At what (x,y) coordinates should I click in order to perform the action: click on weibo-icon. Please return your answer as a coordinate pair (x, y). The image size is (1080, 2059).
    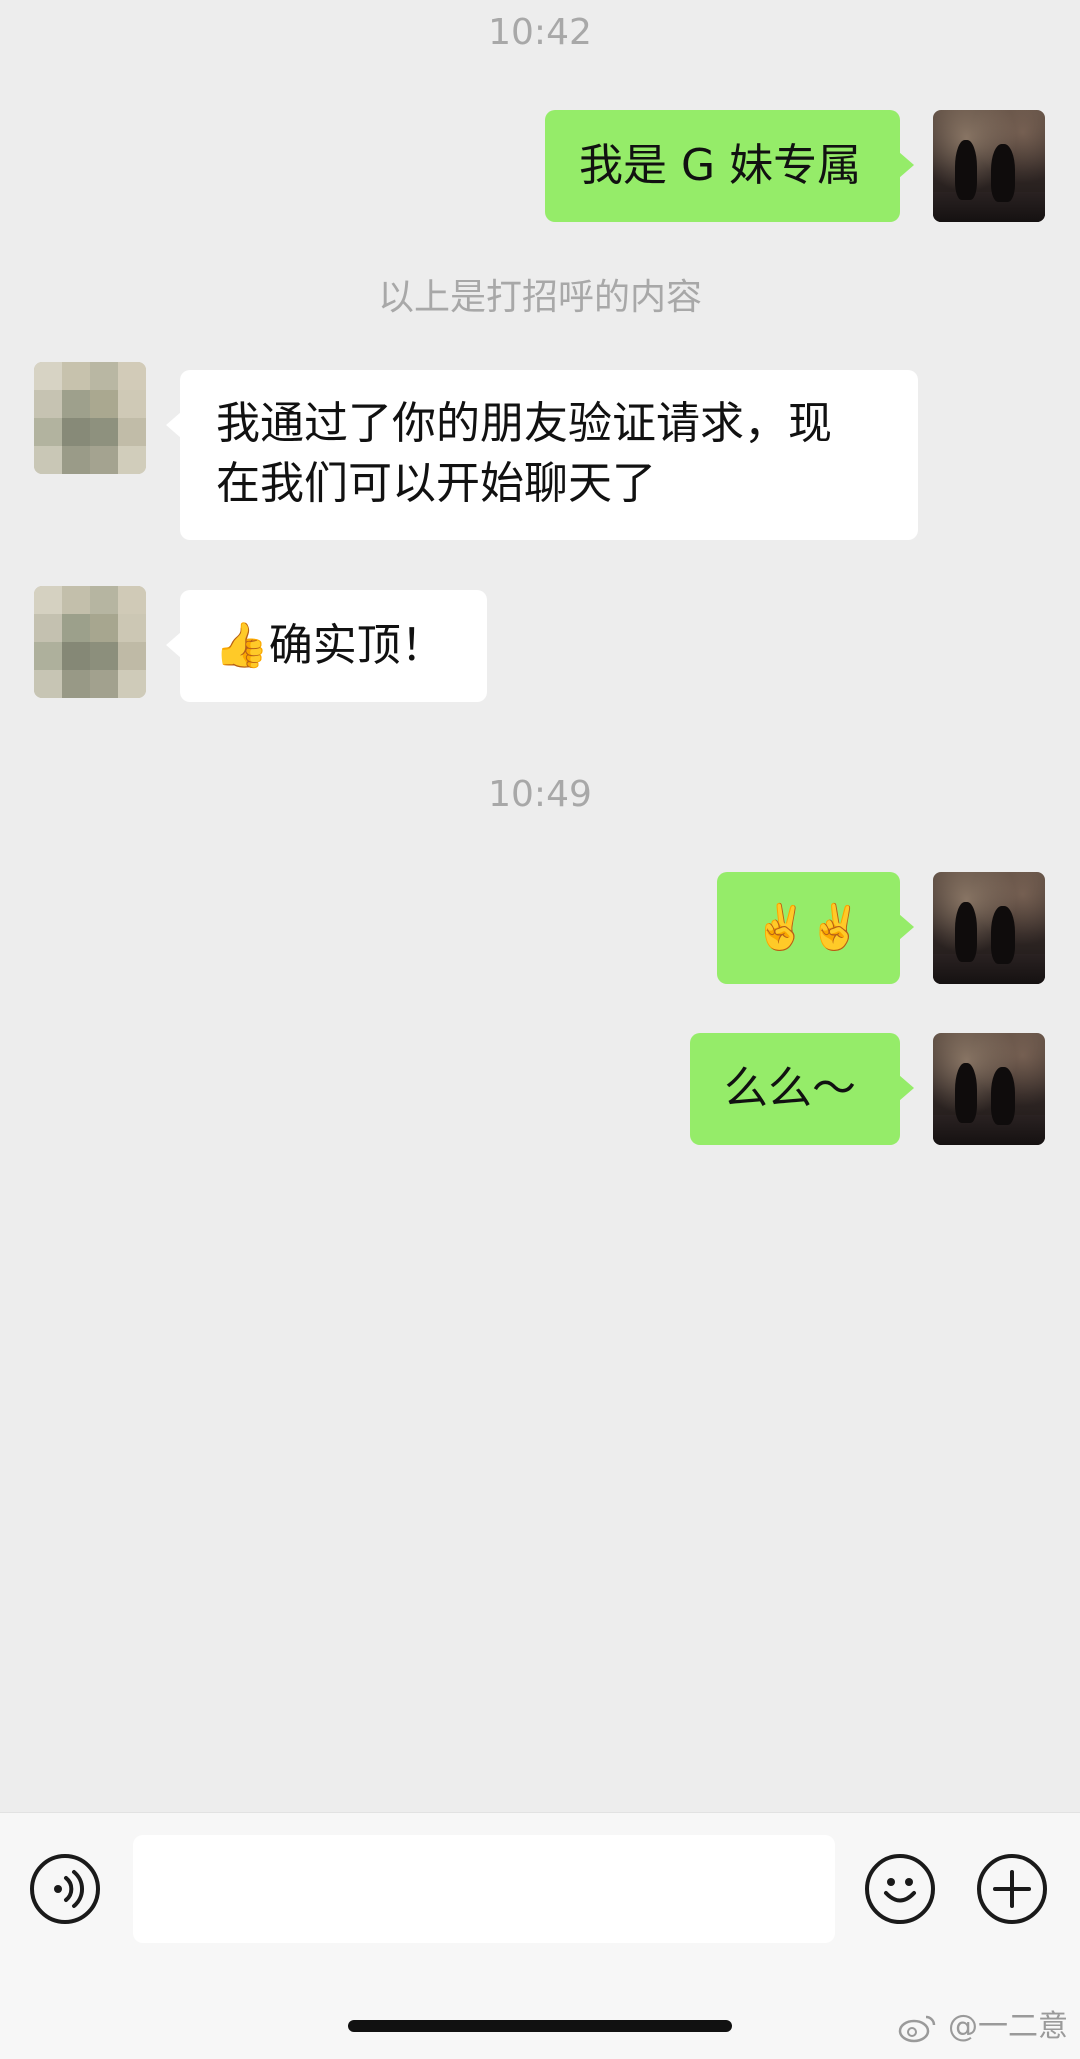
    Looking at the image, I should click on (917, 2028).